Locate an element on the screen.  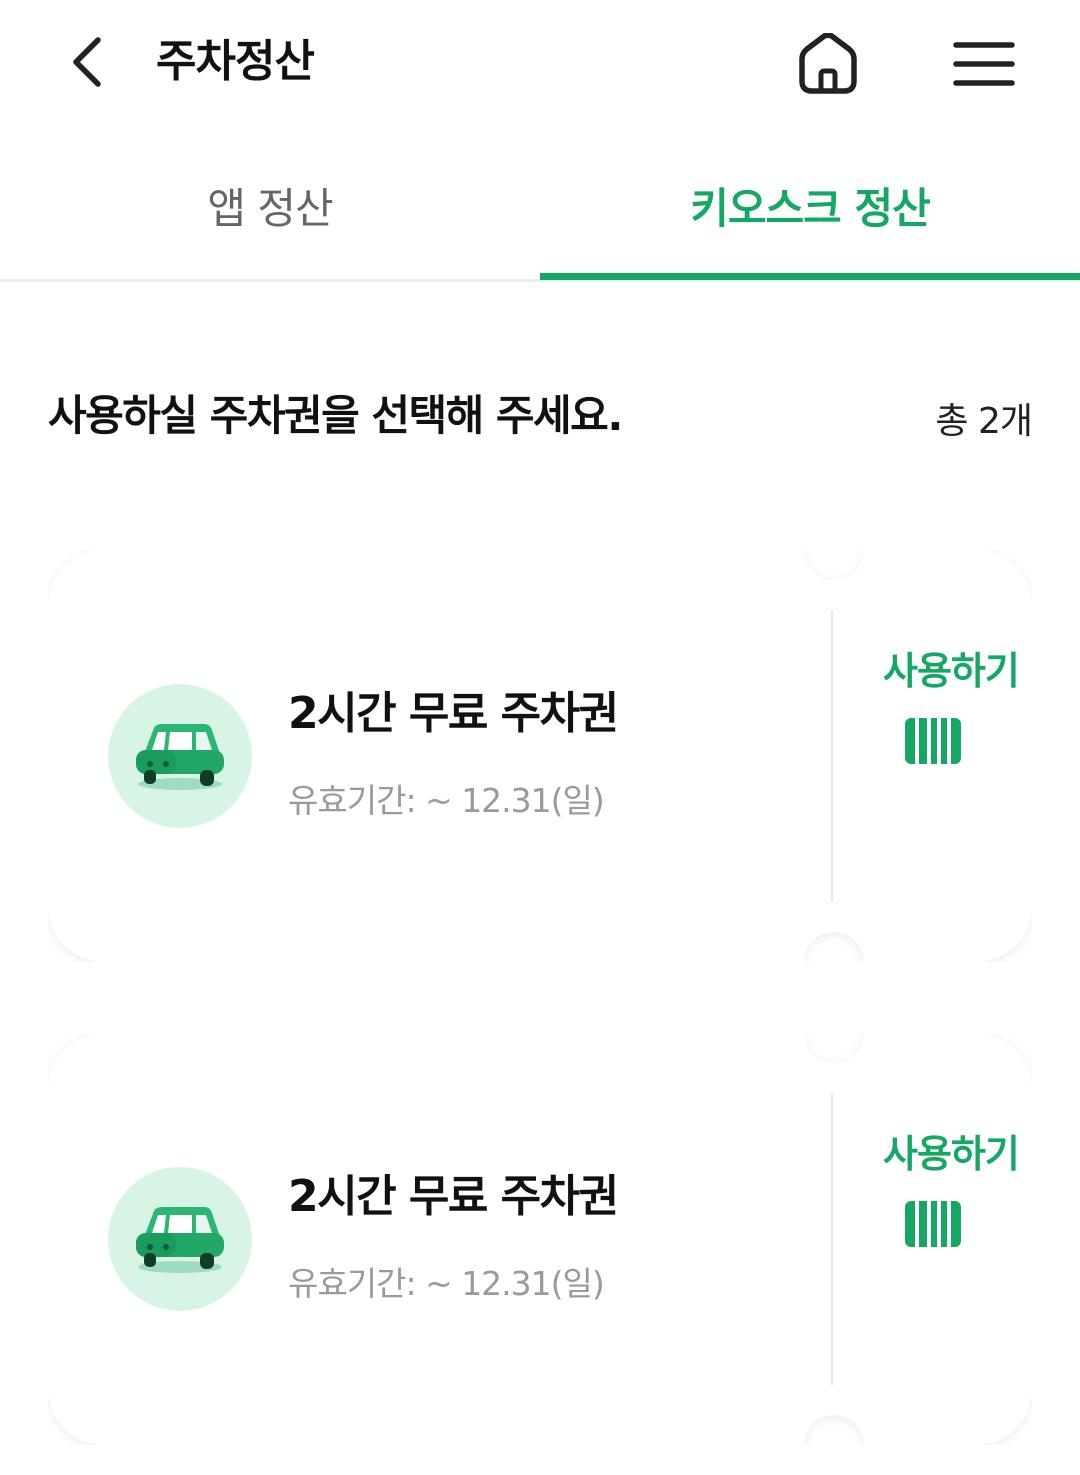
back-button is located at coordinates (86, 62).